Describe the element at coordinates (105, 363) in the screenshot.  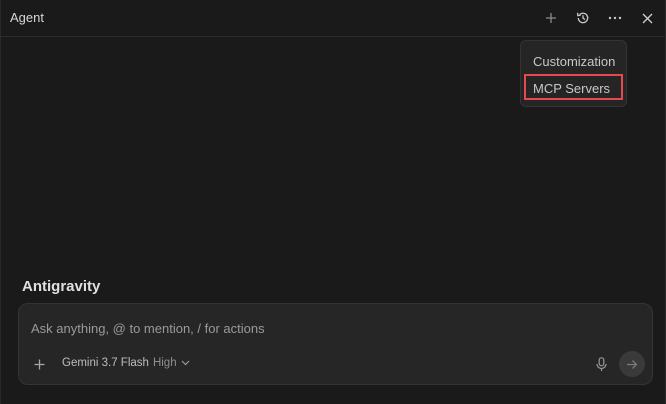
I see `model-name: Gemini 3.7 Flash` at that location.